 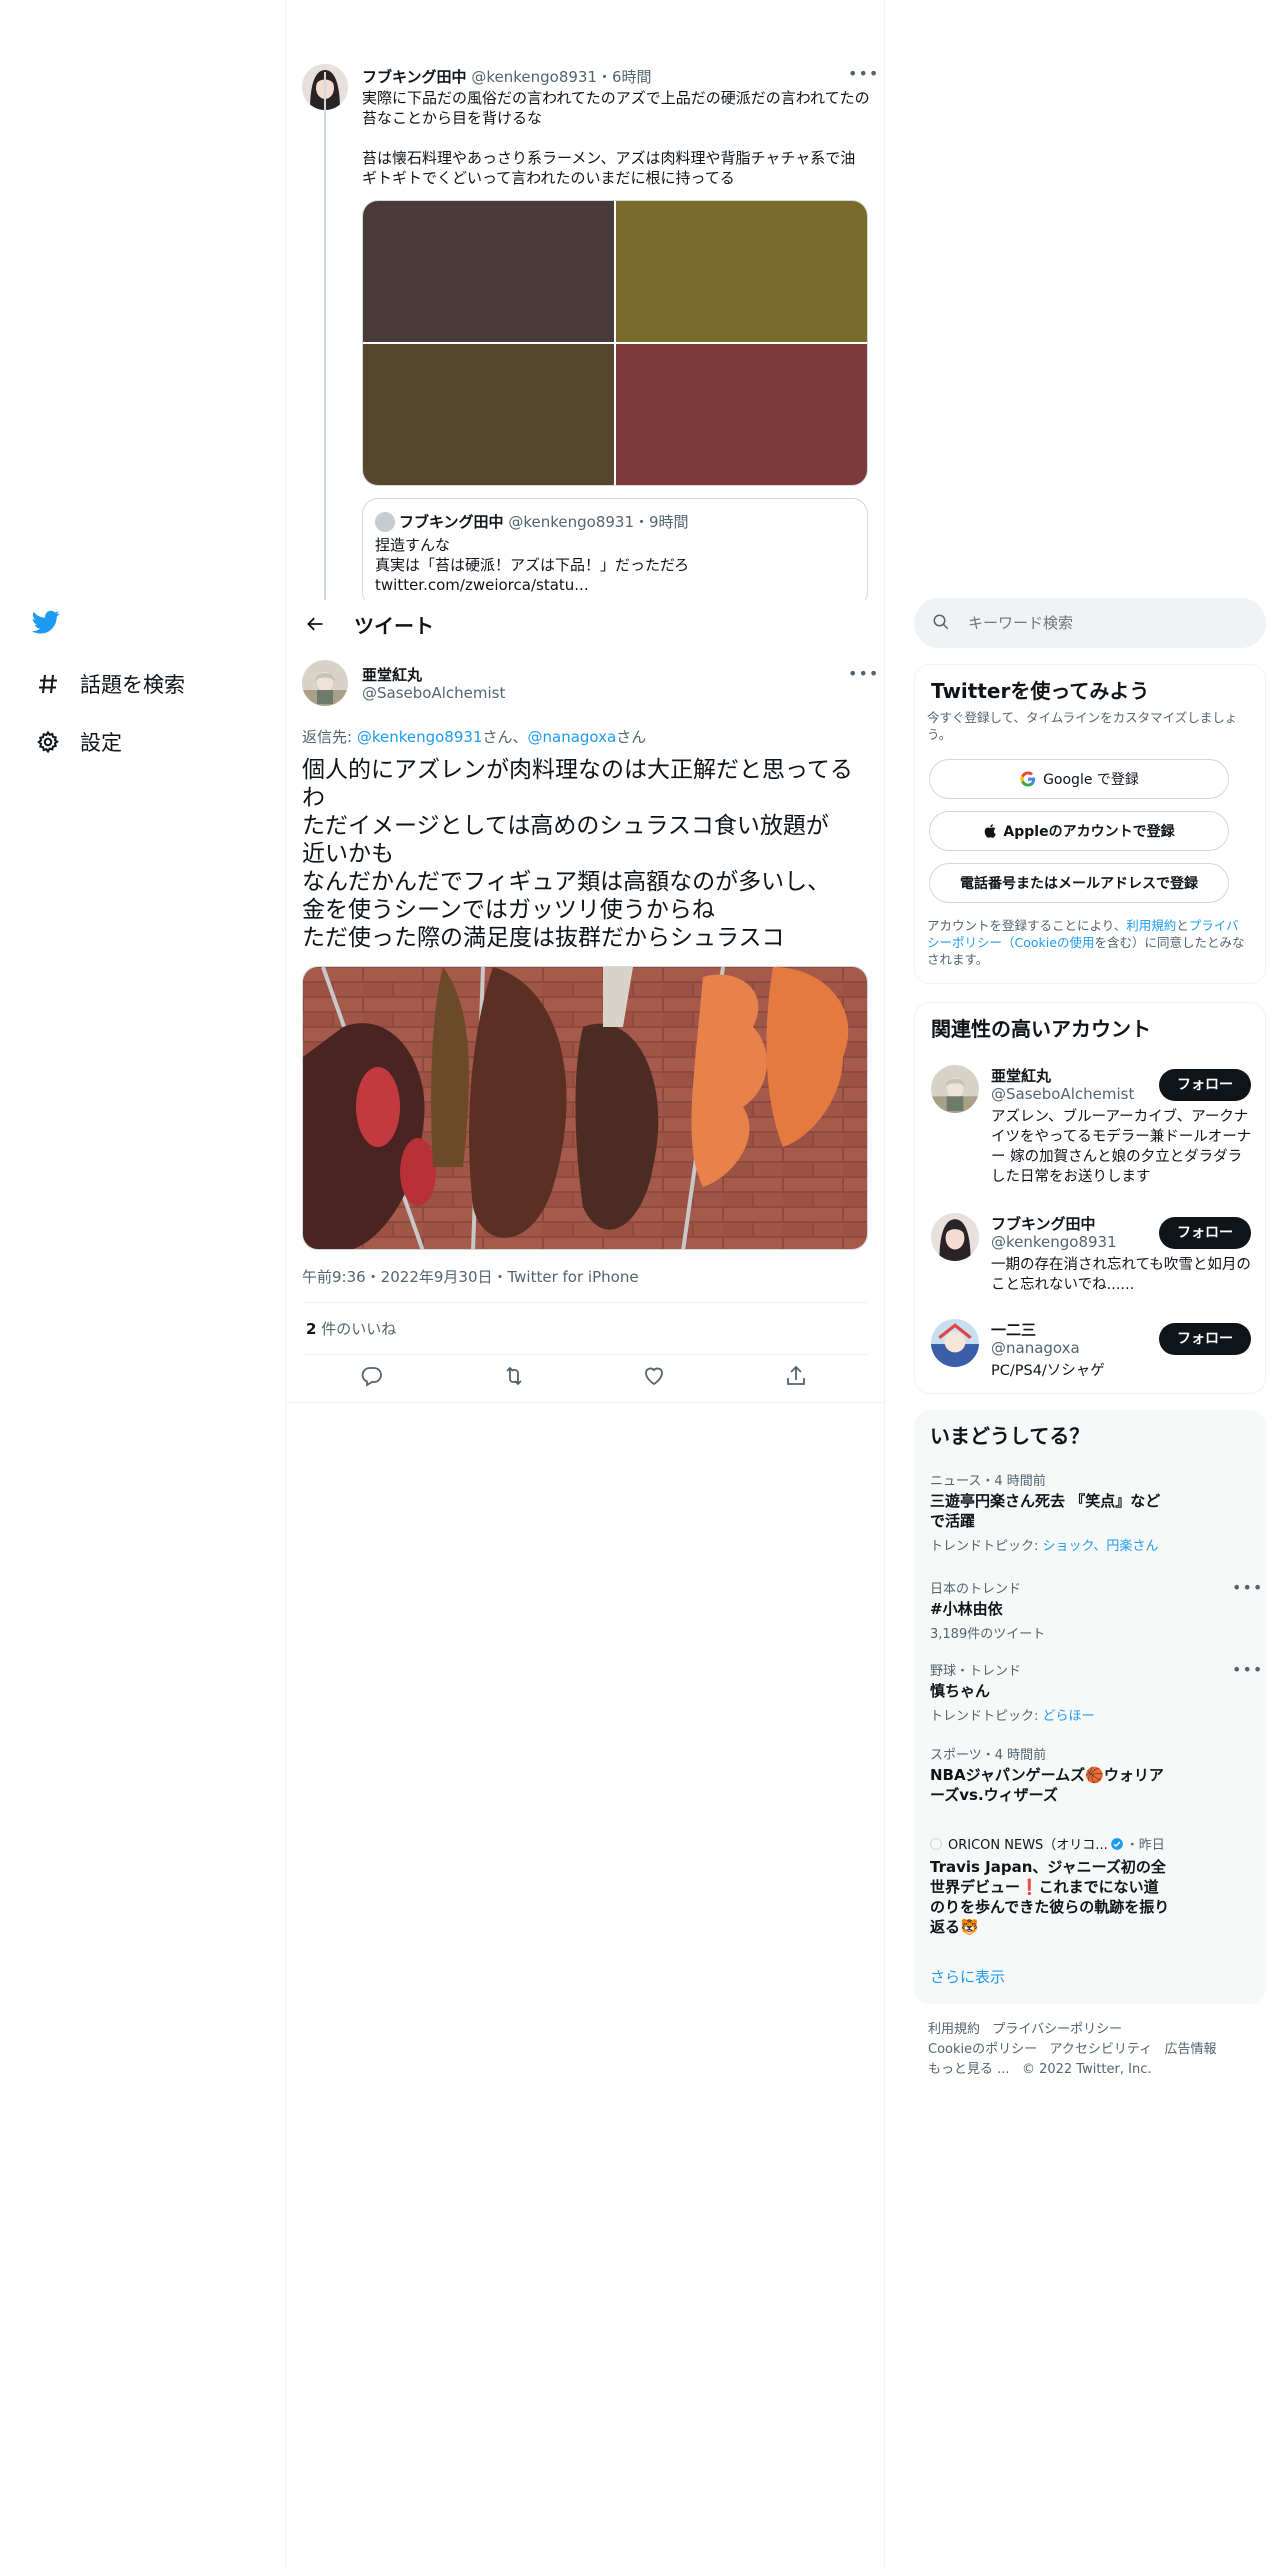 What do you see at coordinates (329, 737) in the screenshot?
I see `reply-prefix: 返信先:` at bounding box center [329, 737].